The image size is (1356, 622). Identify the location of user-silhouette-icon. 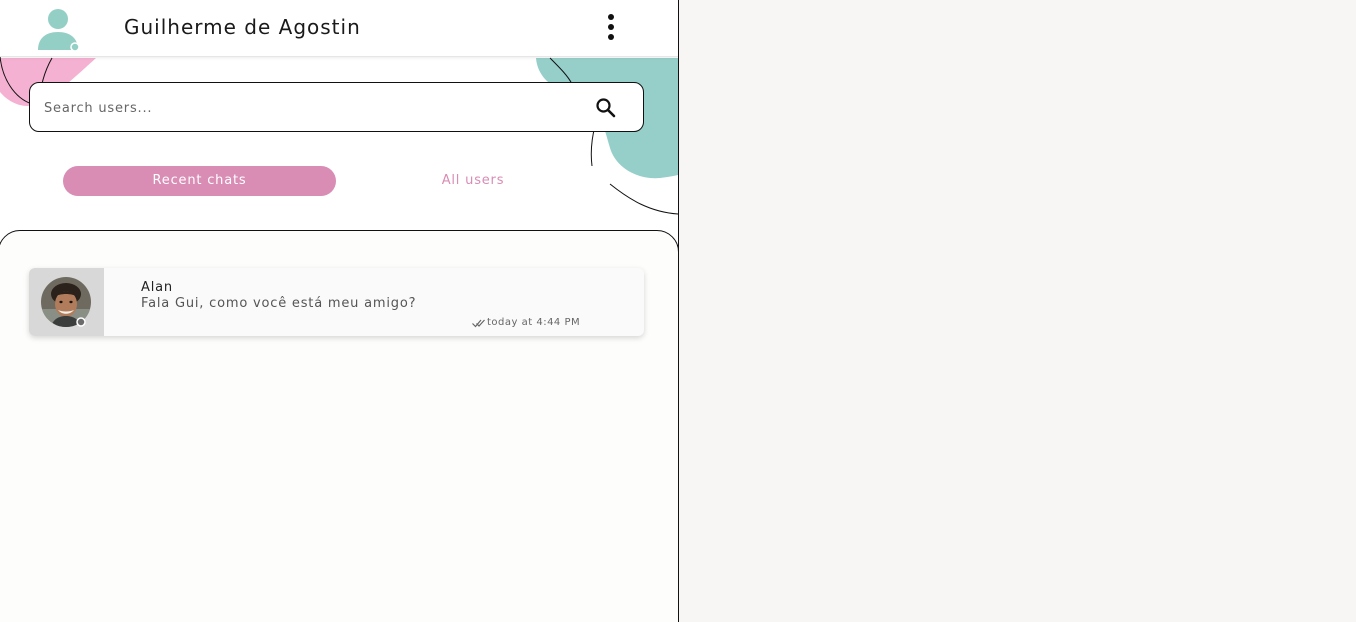
(59, 30).